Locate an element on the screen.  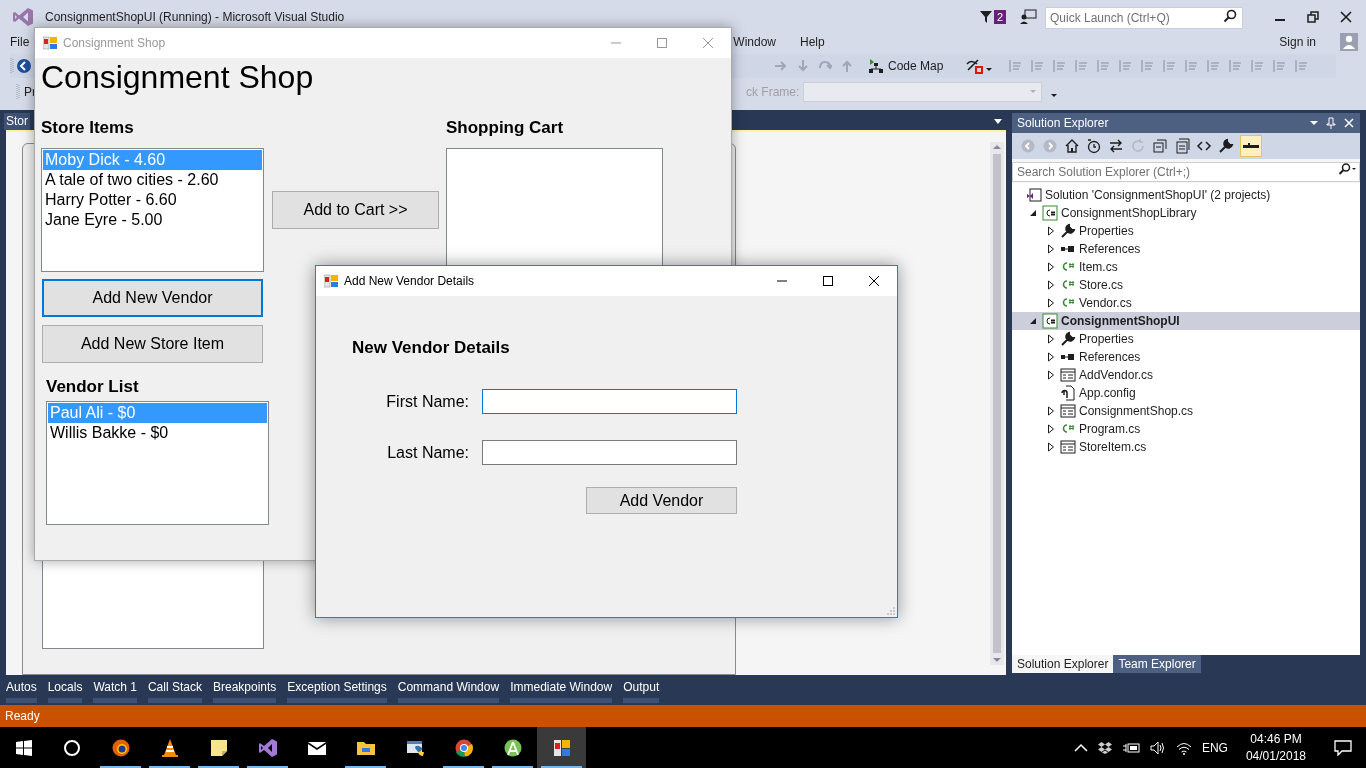
tree-item: Item.cs is located at coordinates (1186, 267).